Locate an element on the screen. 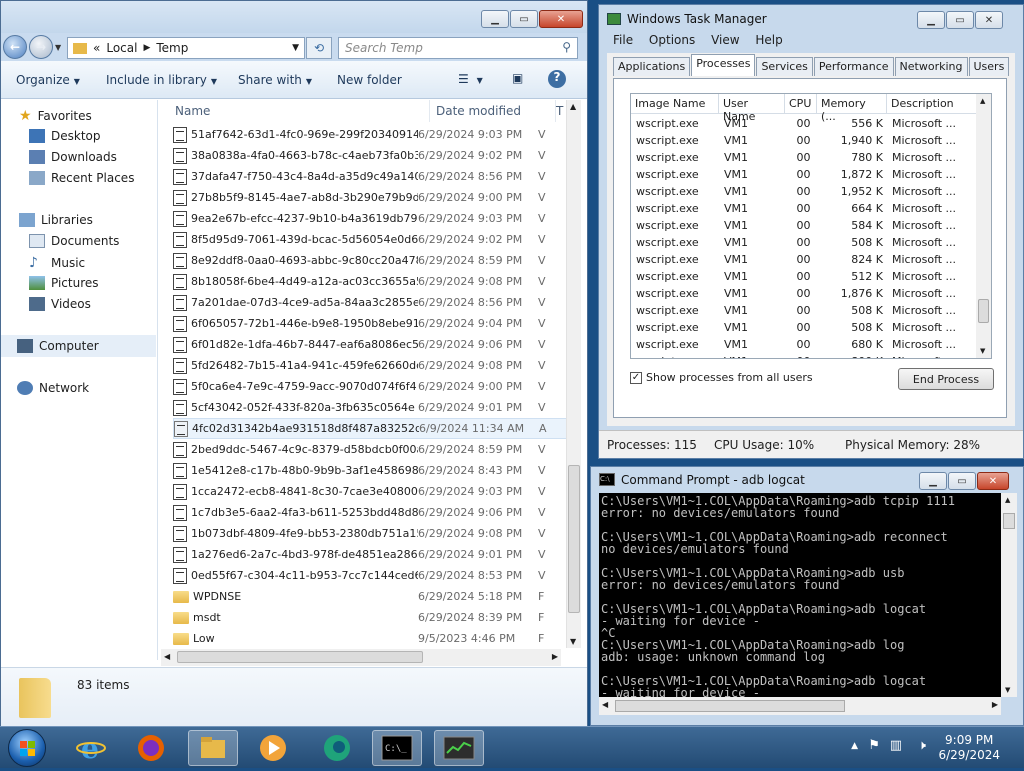 The image size is (1024, 771). tab-networking: Networking is located at coordinates (931, 66).